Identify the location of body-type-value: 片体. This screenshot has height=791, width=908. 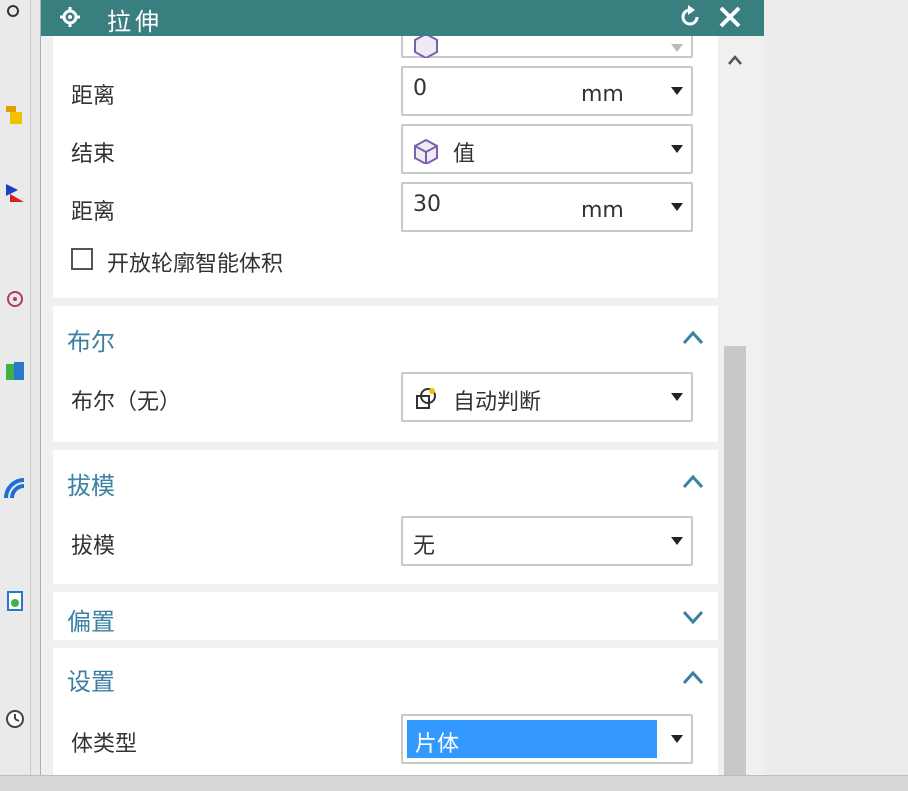
(437, 744).